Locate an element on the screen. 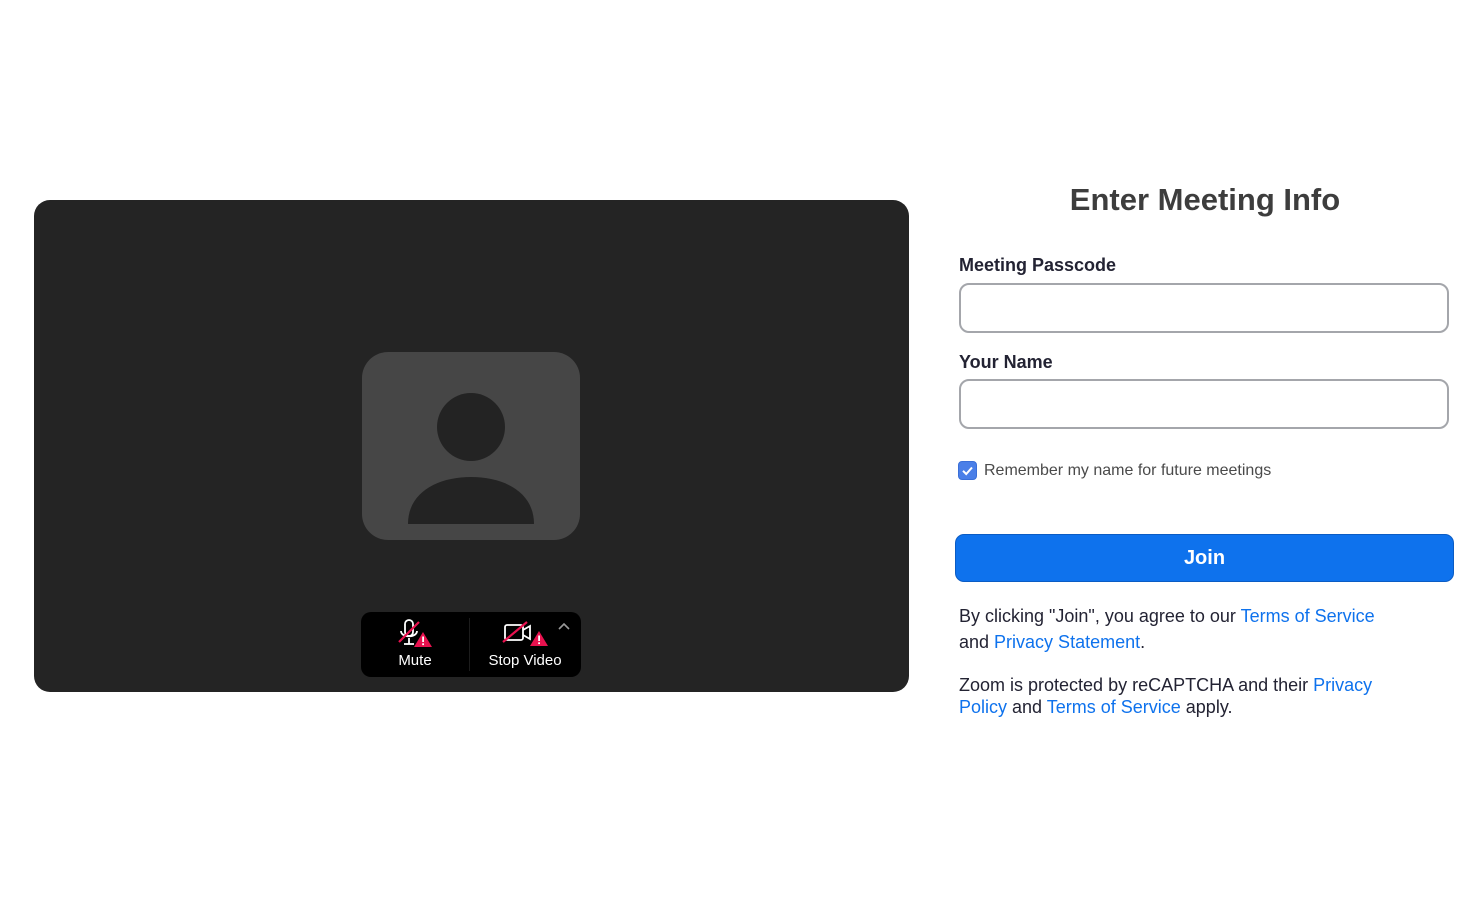  person-placeholder-icon is located at coordinates (471, 446).